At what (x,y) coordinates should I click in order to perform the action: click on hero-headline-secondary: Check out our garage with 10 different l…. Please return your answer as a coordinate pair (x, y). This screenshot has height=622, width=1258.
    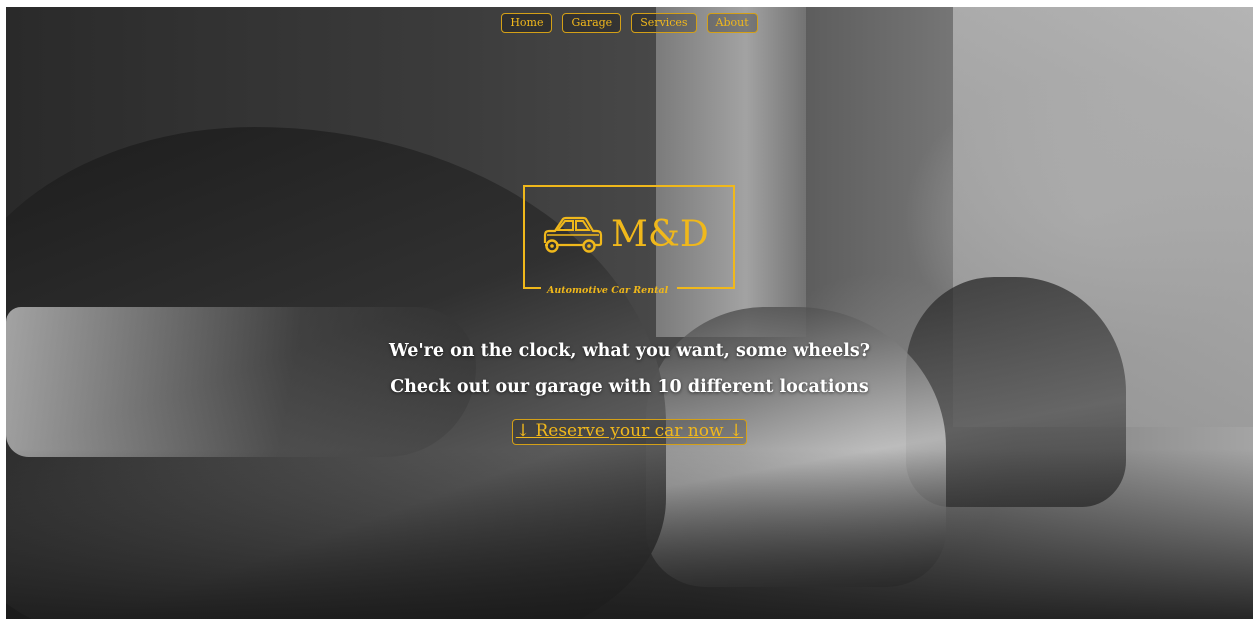
    Looking at the image, I should click on (629, 387).